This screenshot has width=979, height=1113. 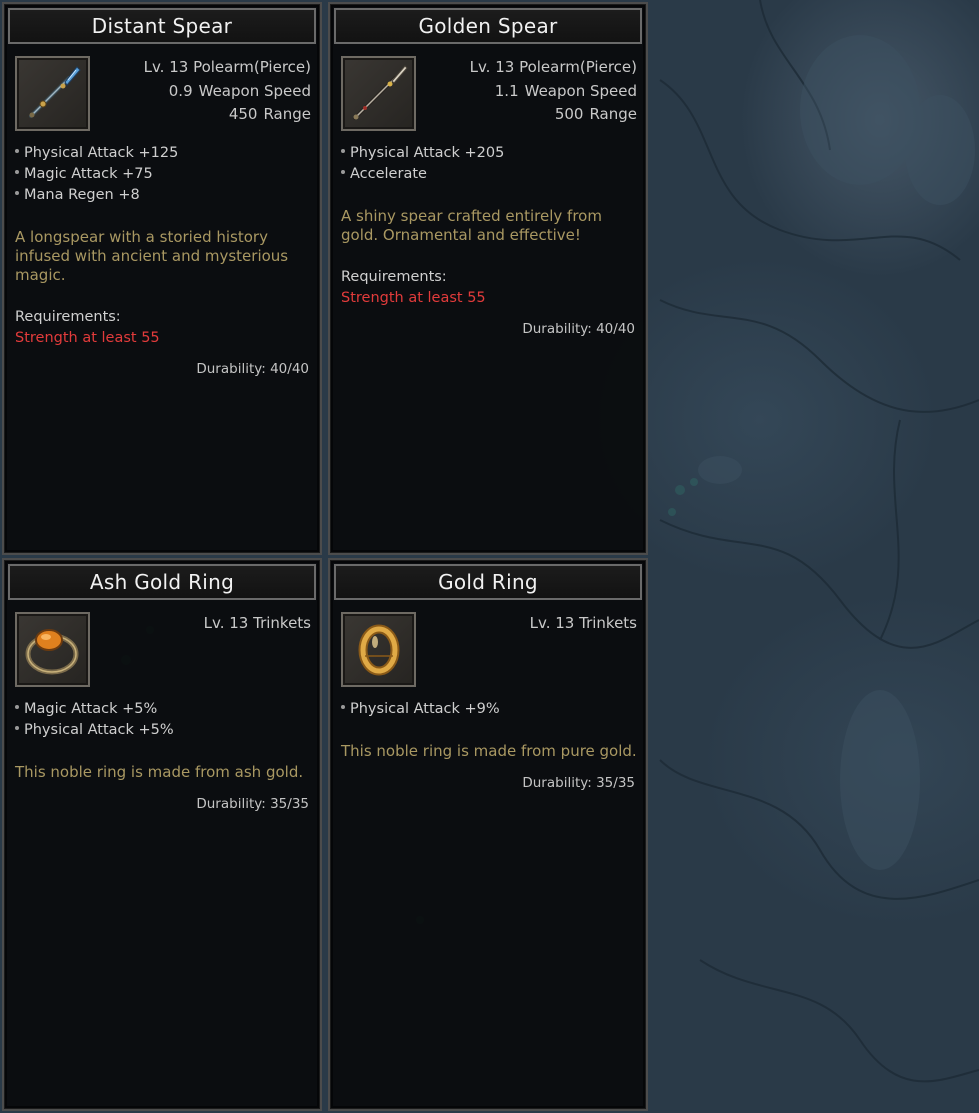 What do you see at coordinates (427, 153) in the screenshot?
I see `attribute-text: Physical Attack +205` at bounding box center [427, 153].